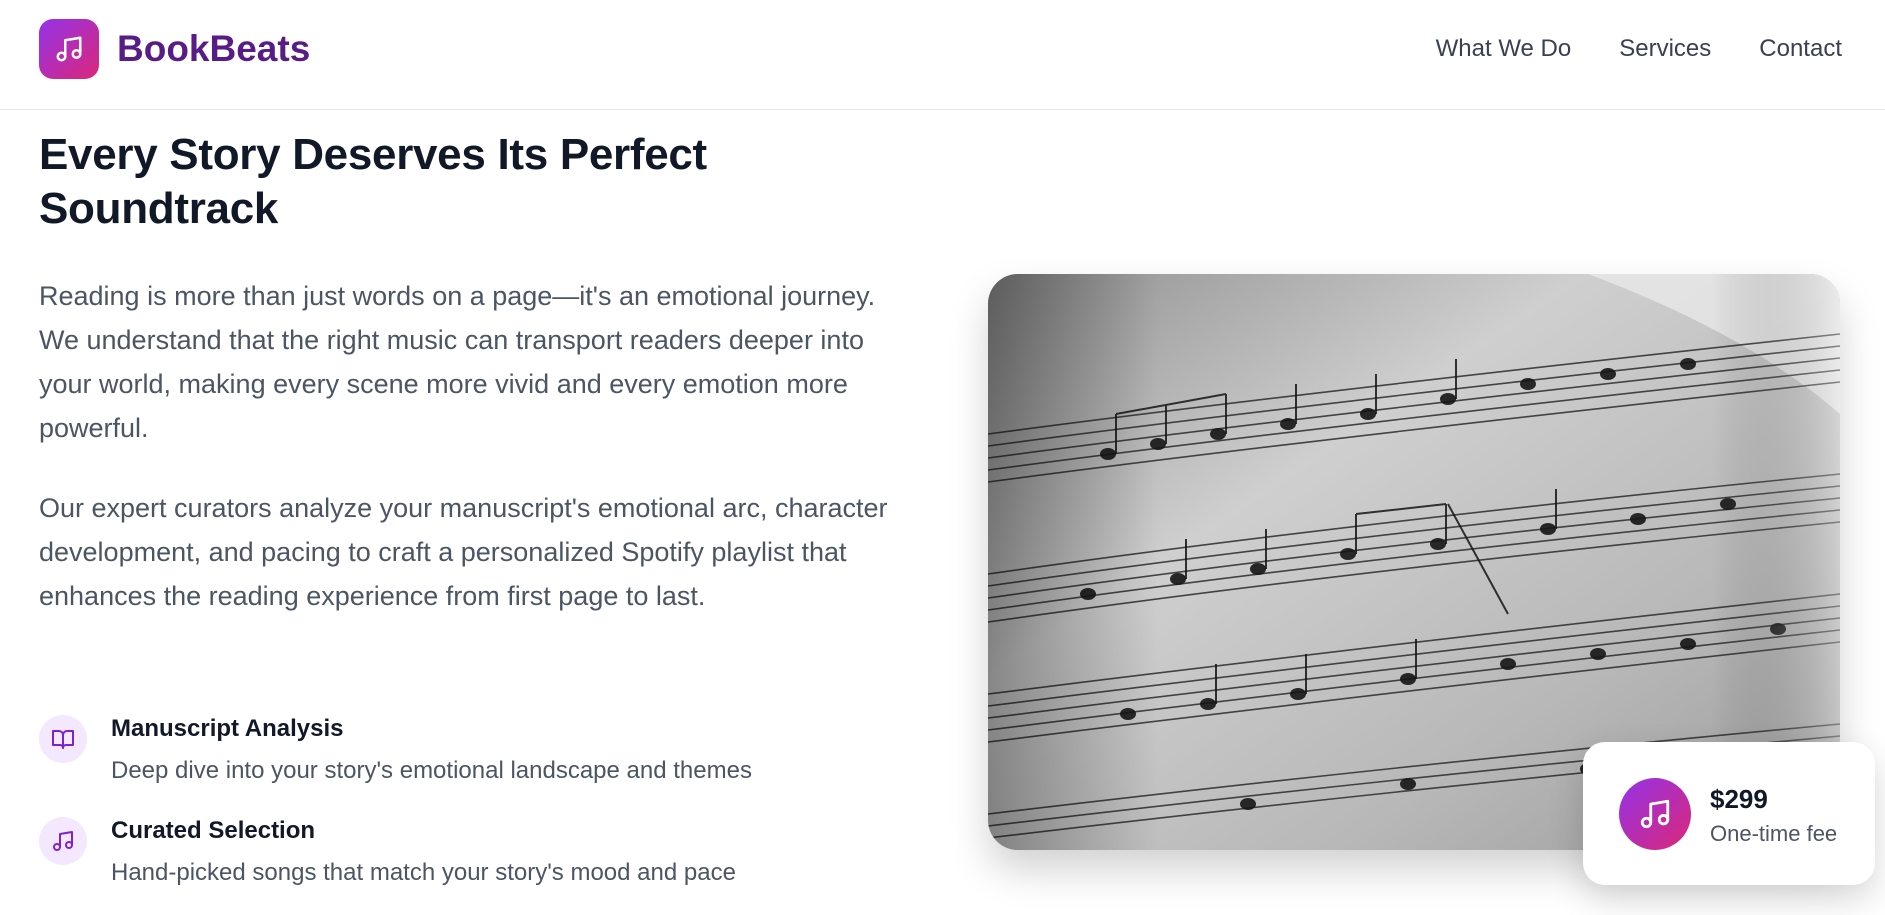  What do you see at coordinates (213, 830) in the screenshot?
I see `feature-title: Curated Selection` at bounding box center [213, 830].